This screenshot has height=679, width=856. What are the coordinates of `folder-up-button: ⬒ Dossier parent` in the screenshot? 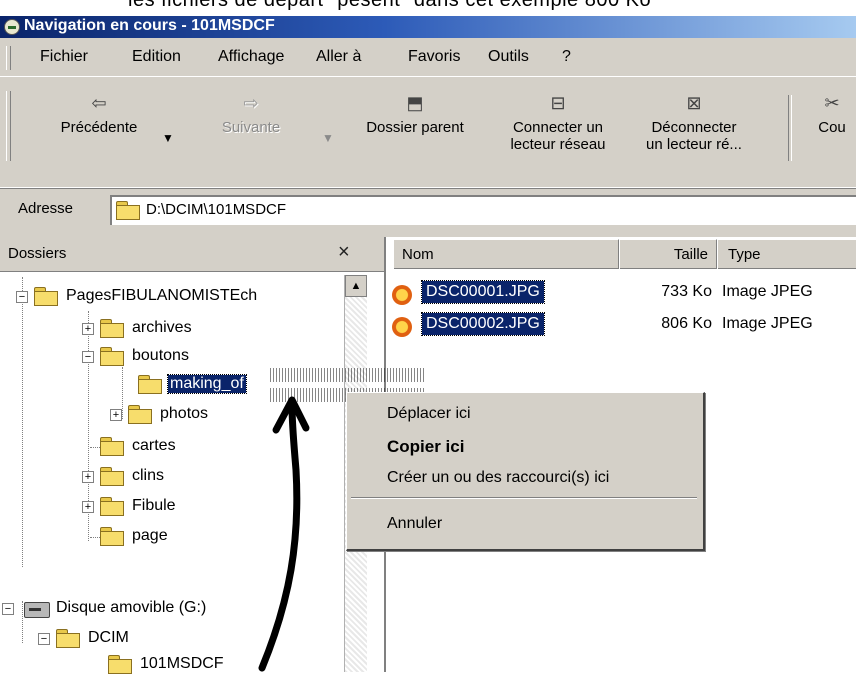 It's located at (415, 114).